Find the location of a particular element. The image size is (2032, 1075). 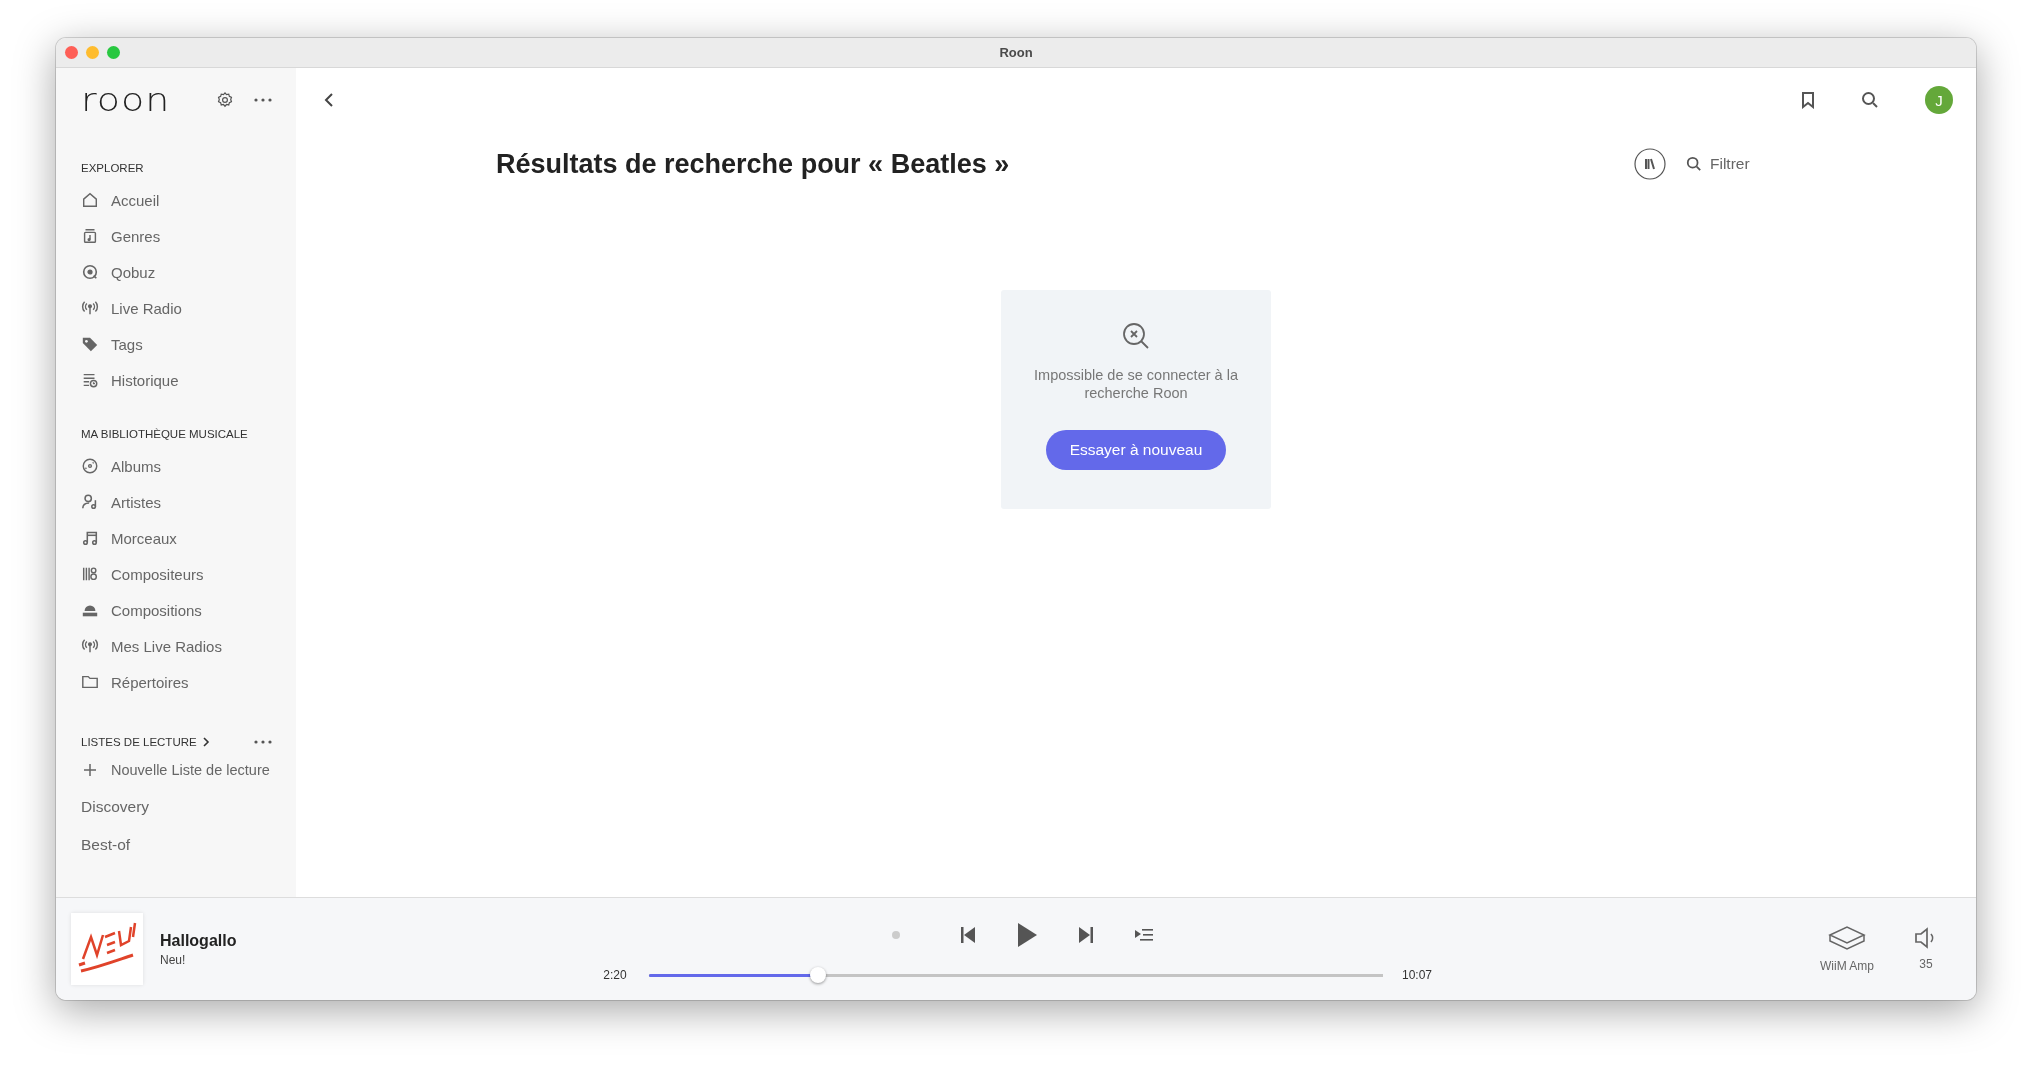

bookmark-icon is located at coordinates (1808, 100).